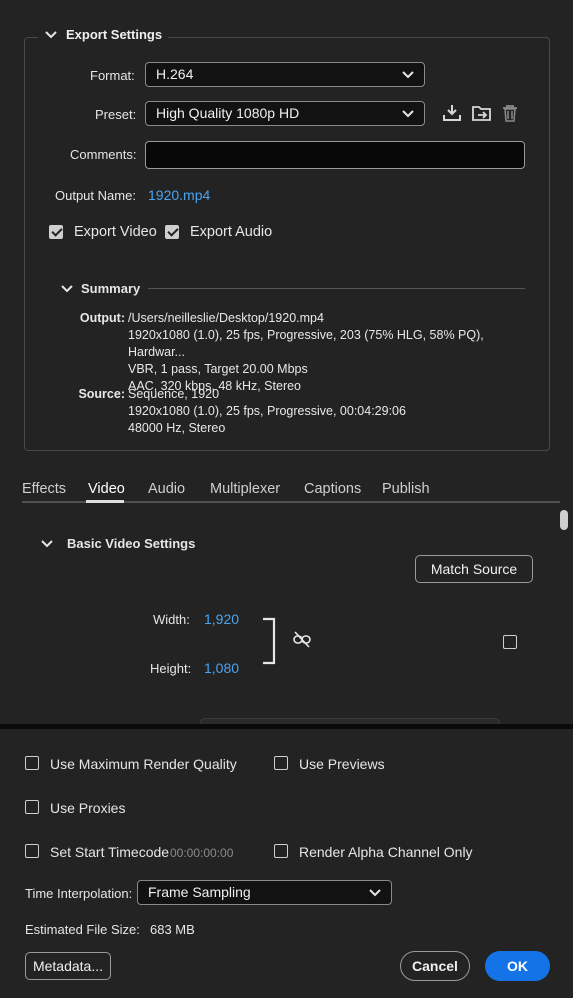 The image size is (573, 998). I want to click on basic-video-settings-header: Basic Video Settings, so click(117, 543).